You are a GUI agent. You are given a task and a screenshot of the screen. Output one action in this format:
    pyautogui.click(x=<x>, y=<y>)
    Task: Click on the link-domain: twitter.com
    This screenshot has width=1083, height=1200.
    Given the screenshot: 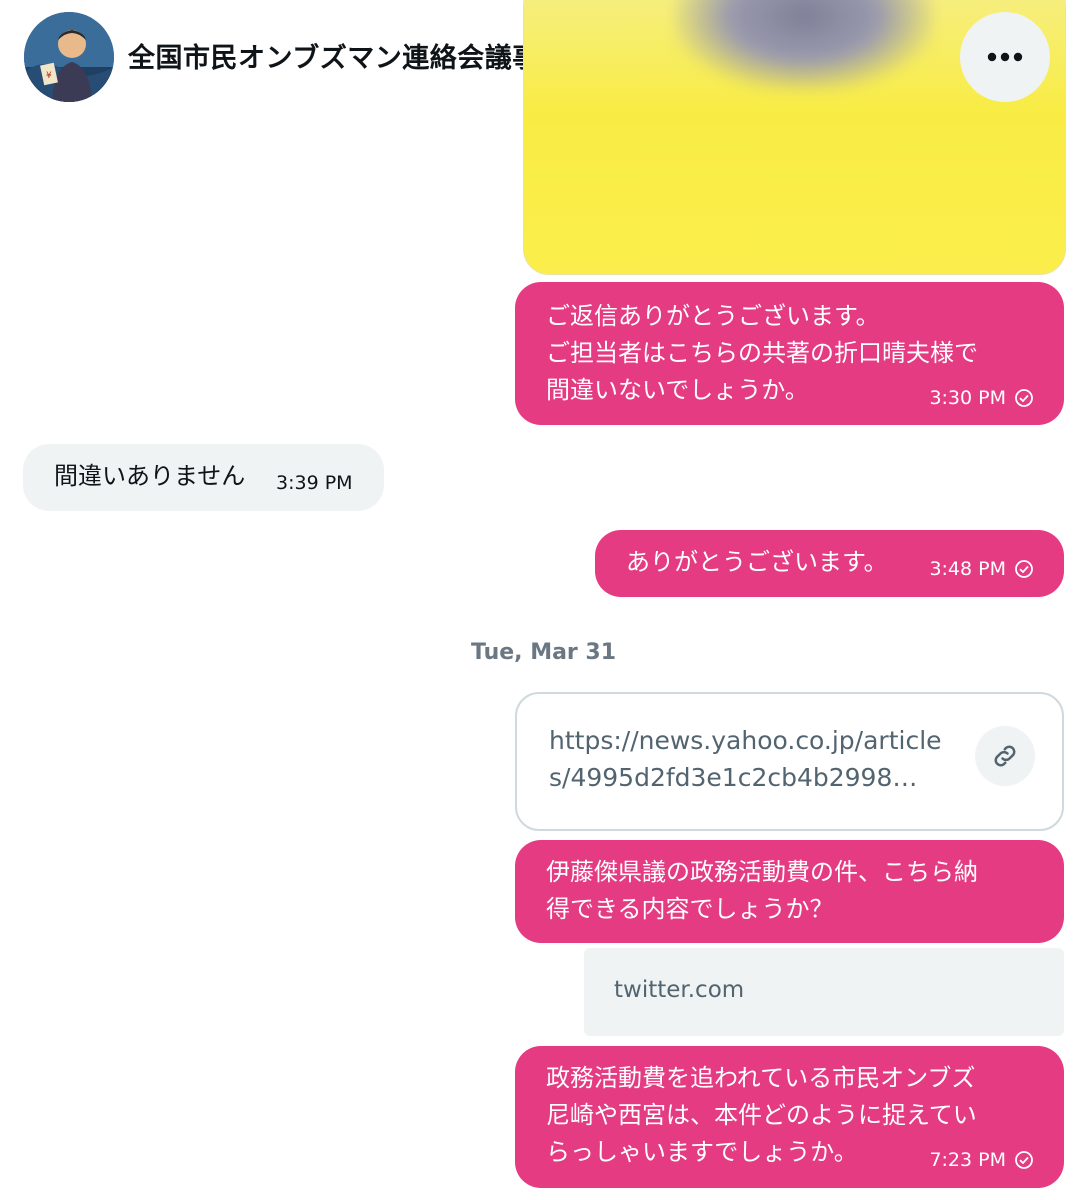 What is the action you would take?
    pyautogui.click(x=679, y=990)
    